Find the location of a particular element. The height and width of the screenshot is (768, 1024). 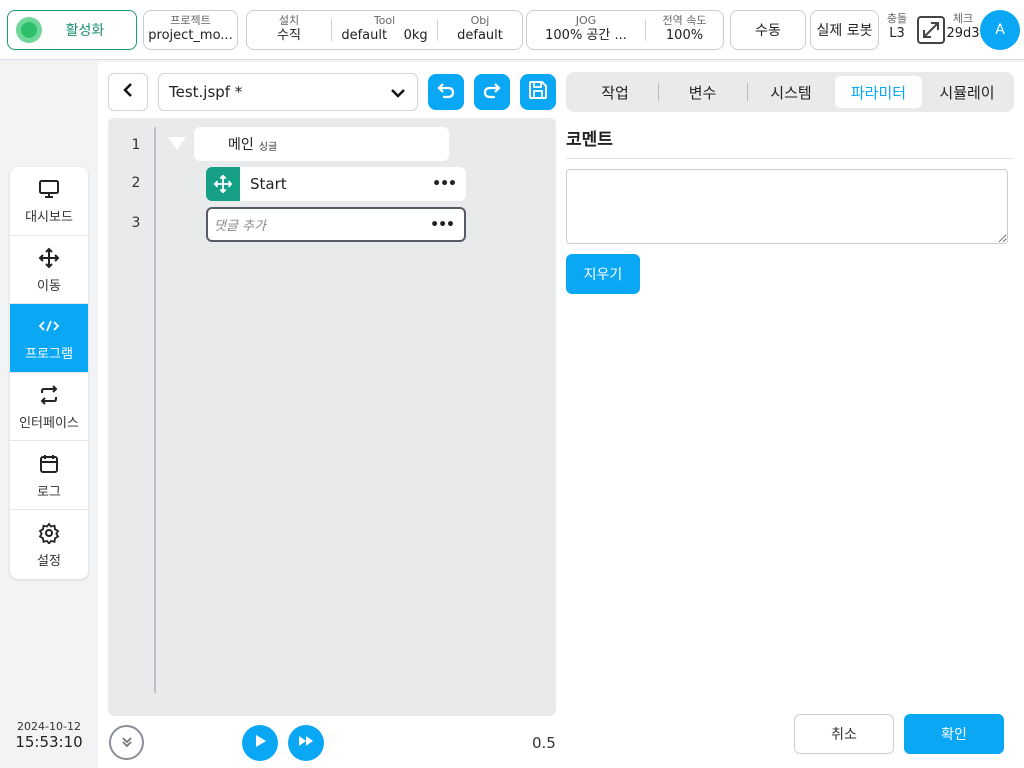

manual-mode-button: 수동 is located at coordinates (768, 30).